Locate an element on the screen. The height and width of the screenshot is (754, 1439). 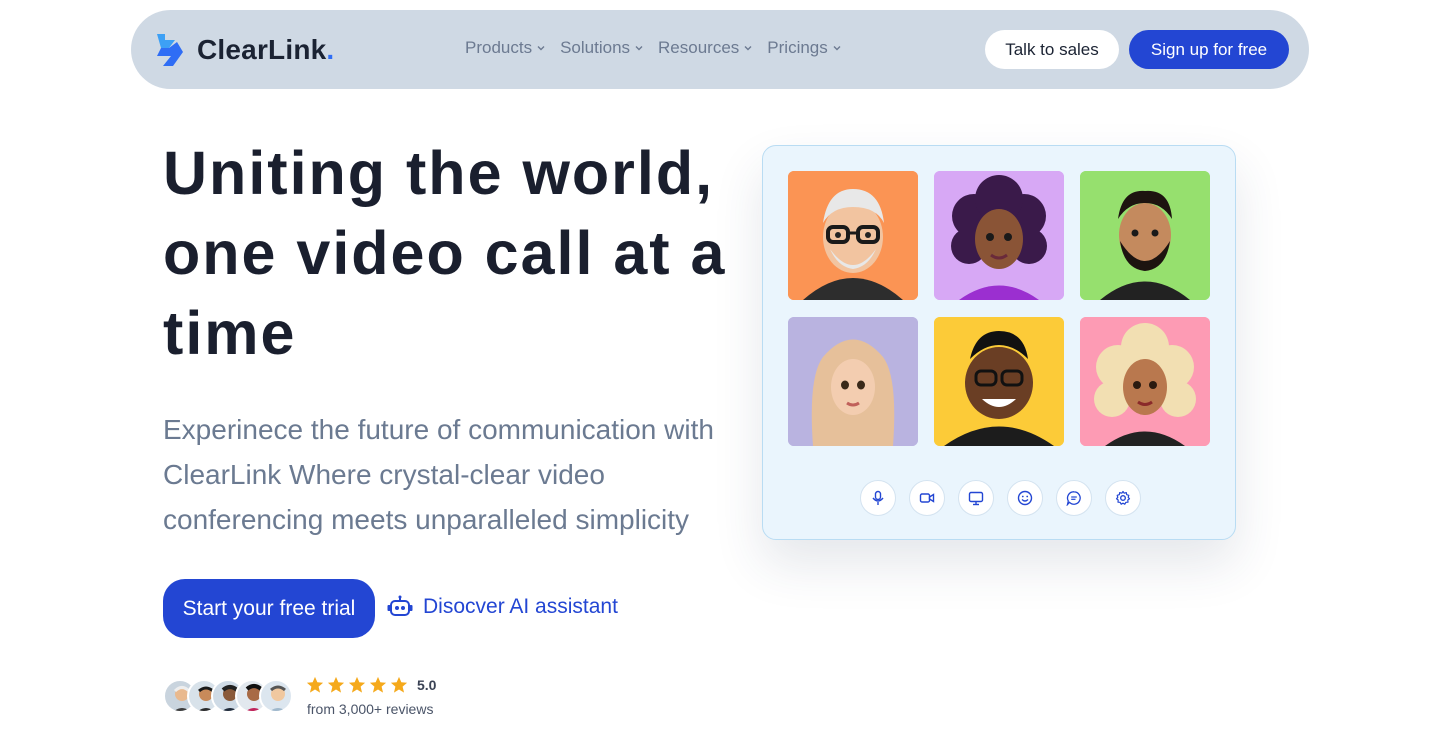
menu-pricings: Pricings is located at coordinates (804, 48).